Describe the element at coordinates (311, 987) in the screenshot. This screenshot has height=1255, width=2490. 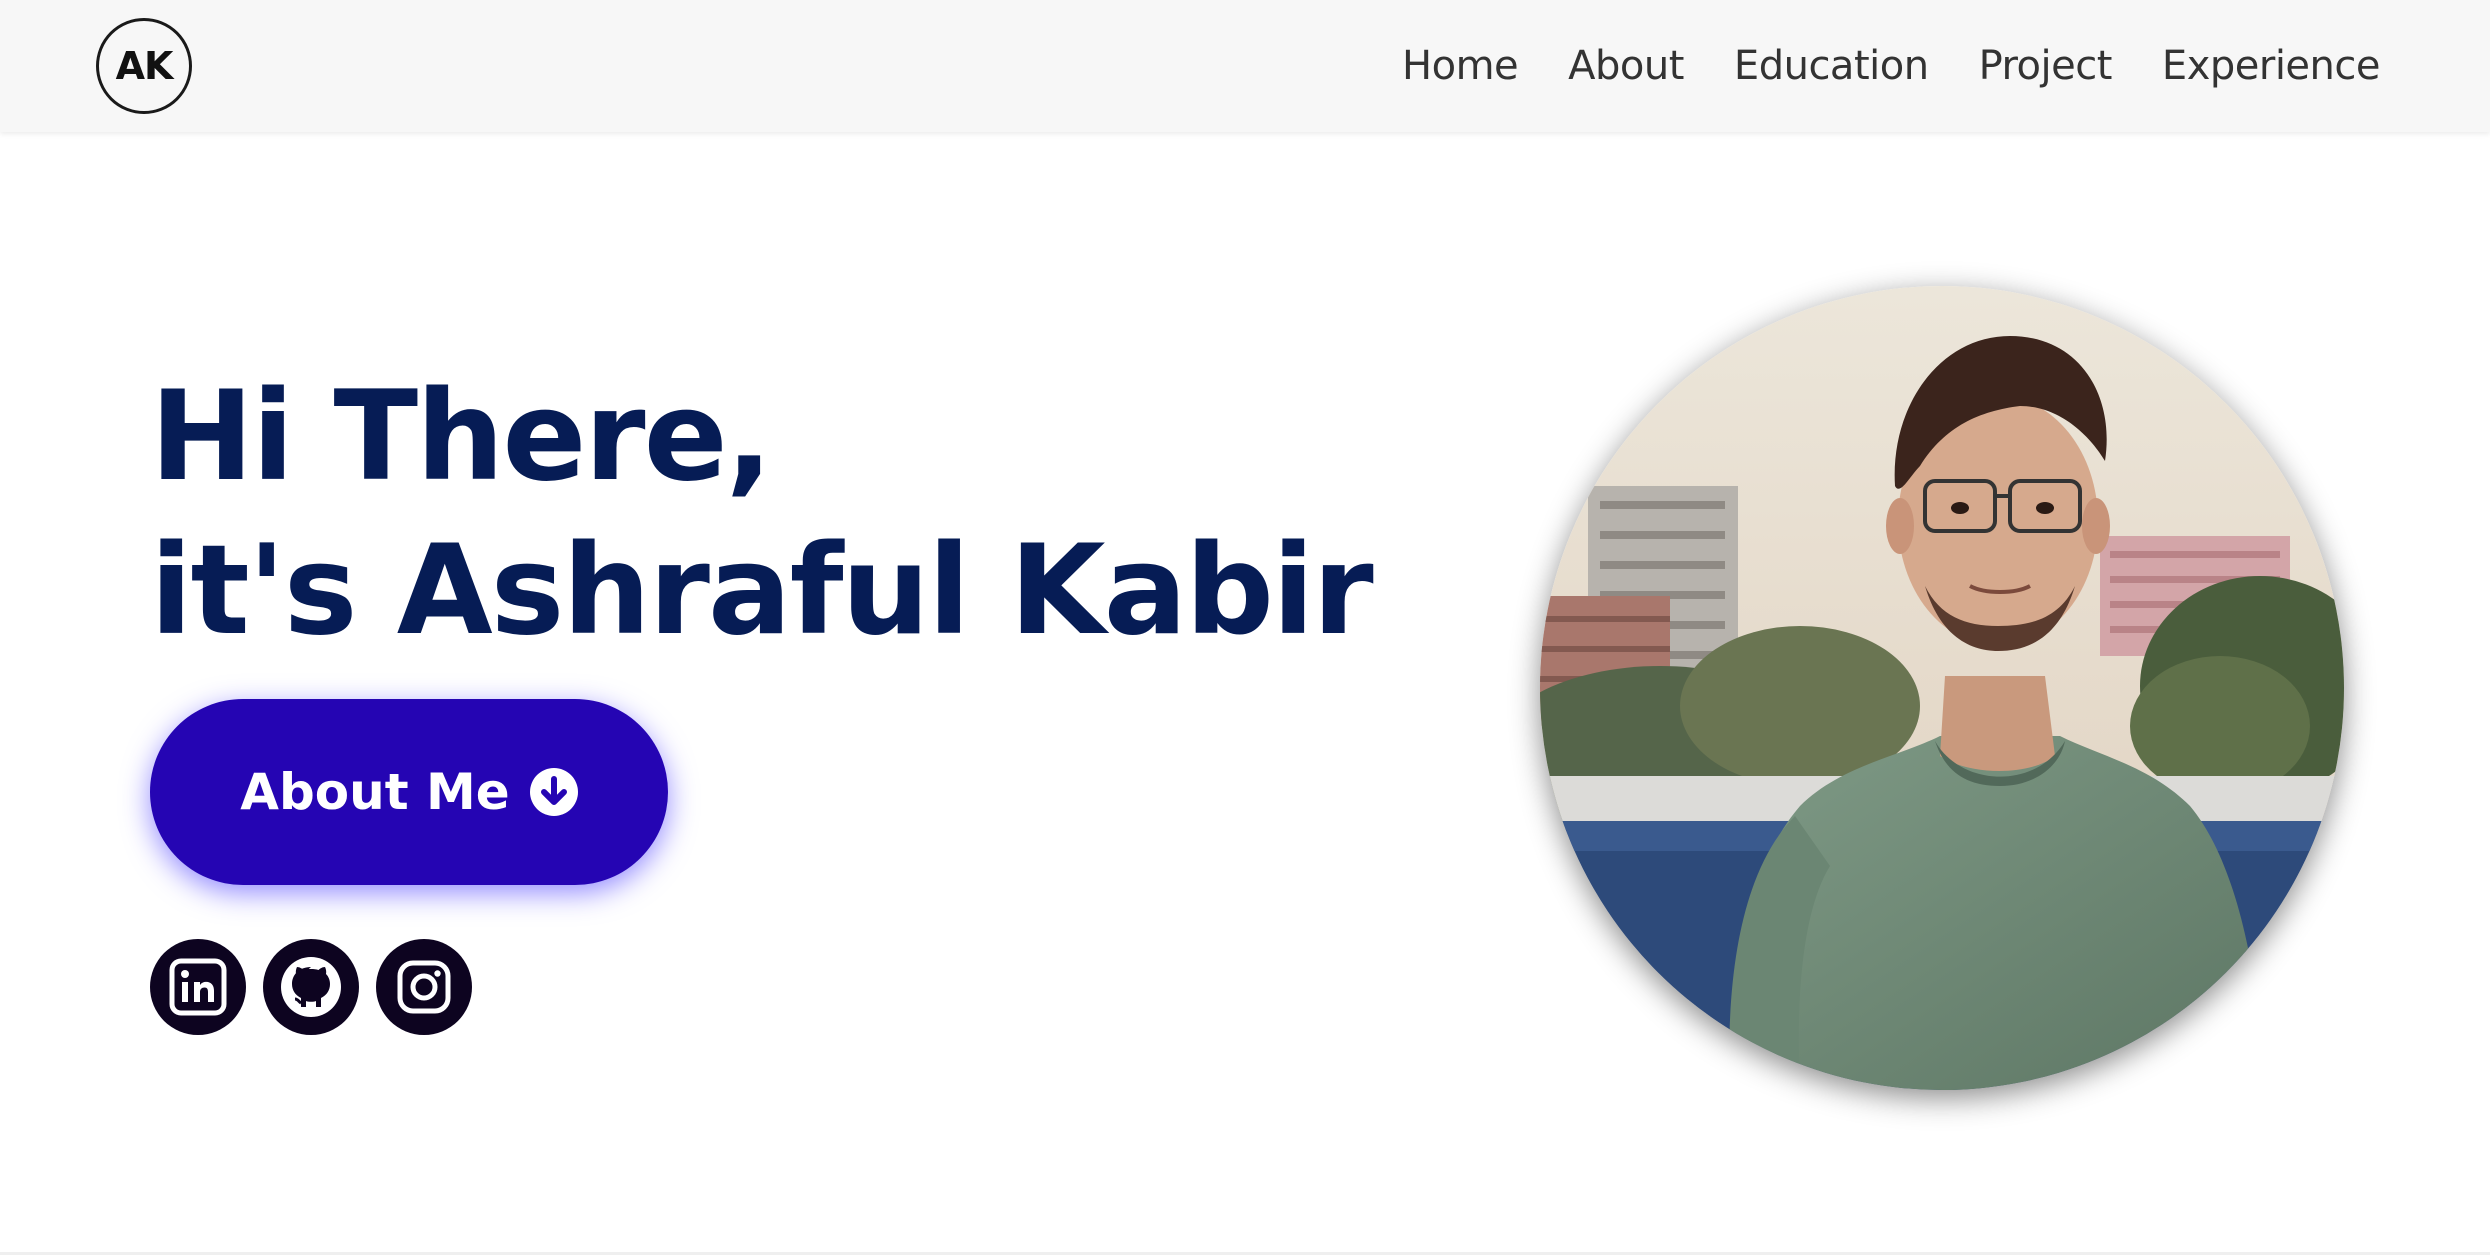
I see `github-icon` at that location.